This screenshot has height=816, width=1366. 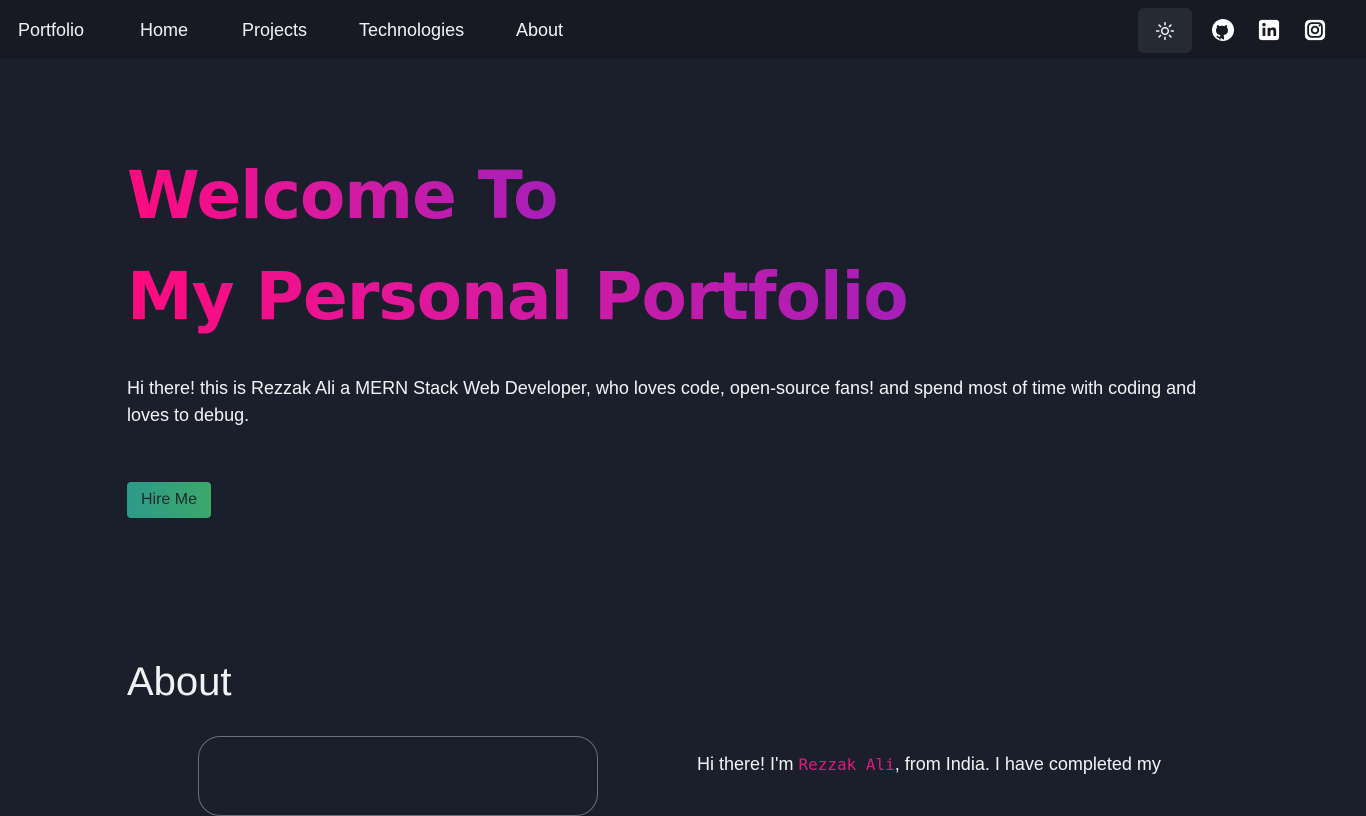 I want to click on nav-link-about: About, so click(x=539, y=30).